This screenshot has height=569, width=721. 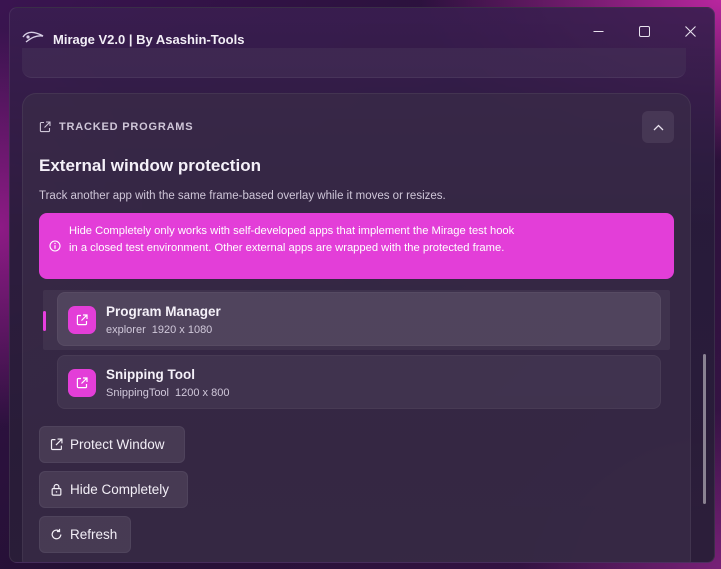 I want to click on list-item: Program Manager explorer 1920 x 1080, so click(x=359, y=319).